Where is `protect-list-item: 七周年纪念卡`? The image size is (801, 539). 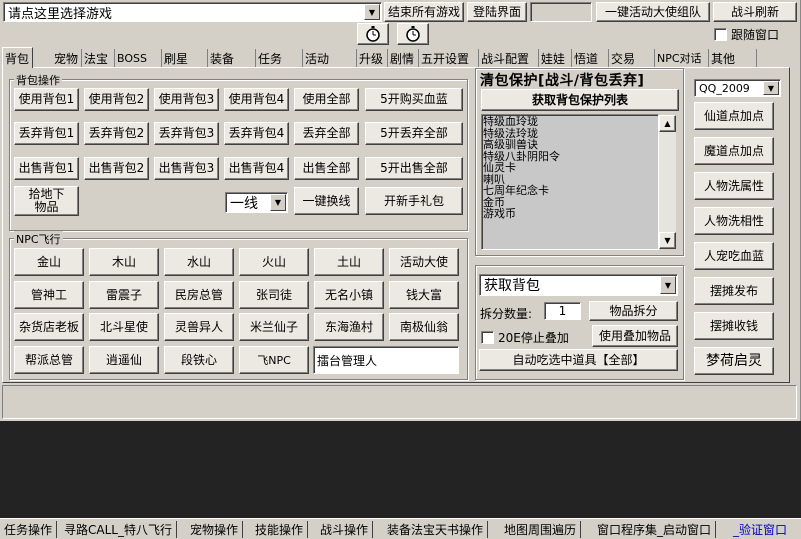 protect-list-item: 七周年纪念卡 is located at coordinates (570, 191).